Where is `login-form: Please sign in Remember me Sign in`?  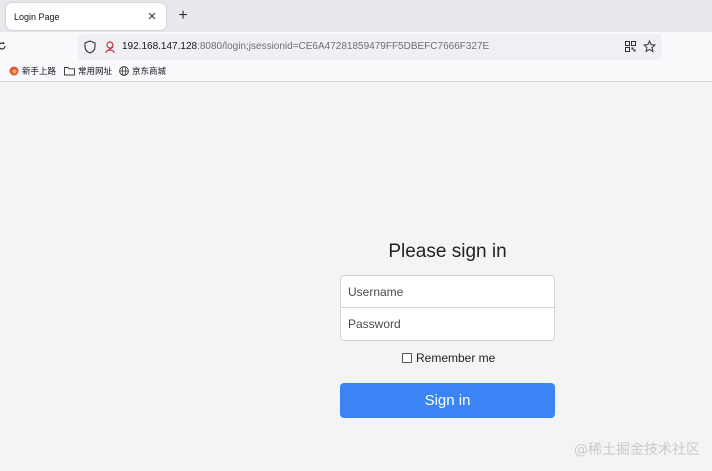 login-form: Please sign in Remember me Sign in is located at coordinates (447, 328).